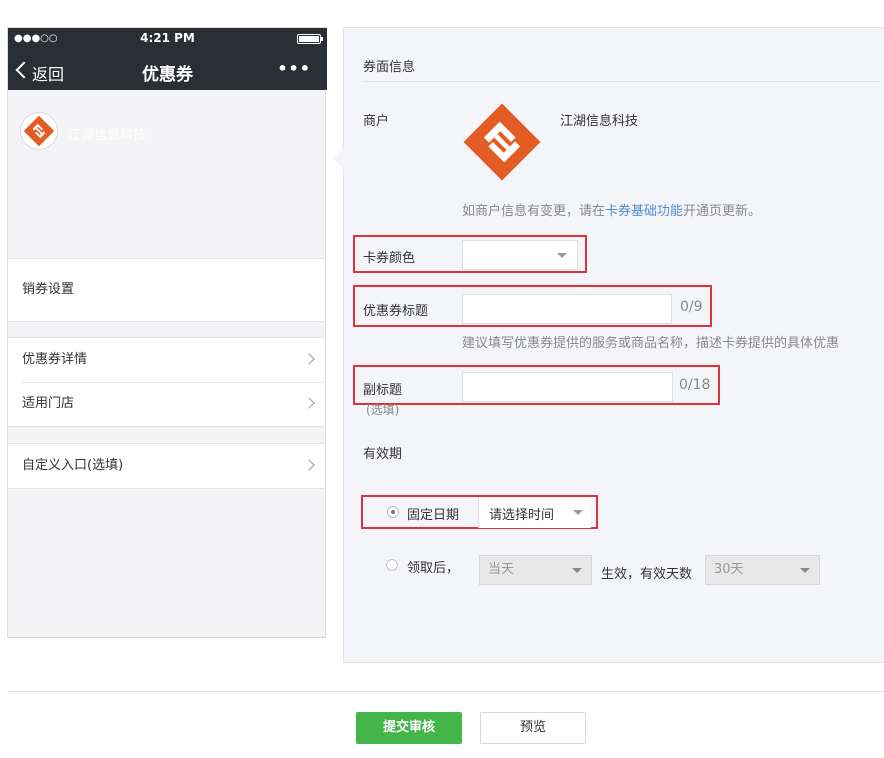  Describe the element at coordinates (501, 569) in the screenshot. I see `after-receive-select-value: 当天` at that location.